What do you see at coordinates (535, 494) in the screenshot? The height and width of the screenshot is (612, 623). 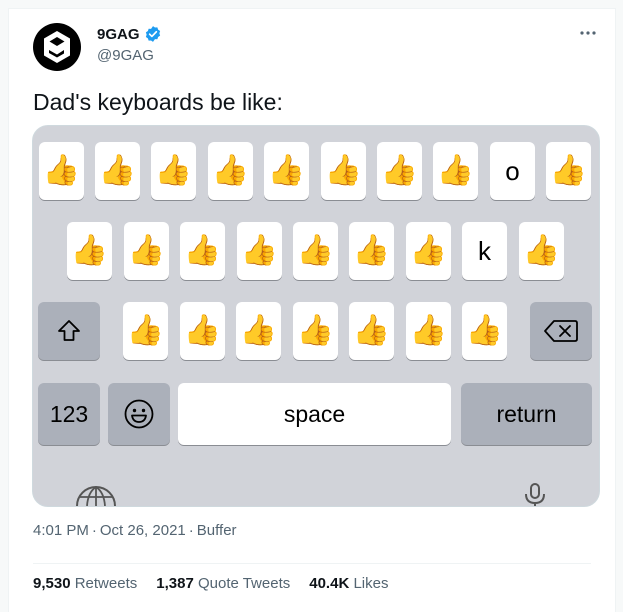 I see `dictation-mic-icon` at bounding box center [535, 494].